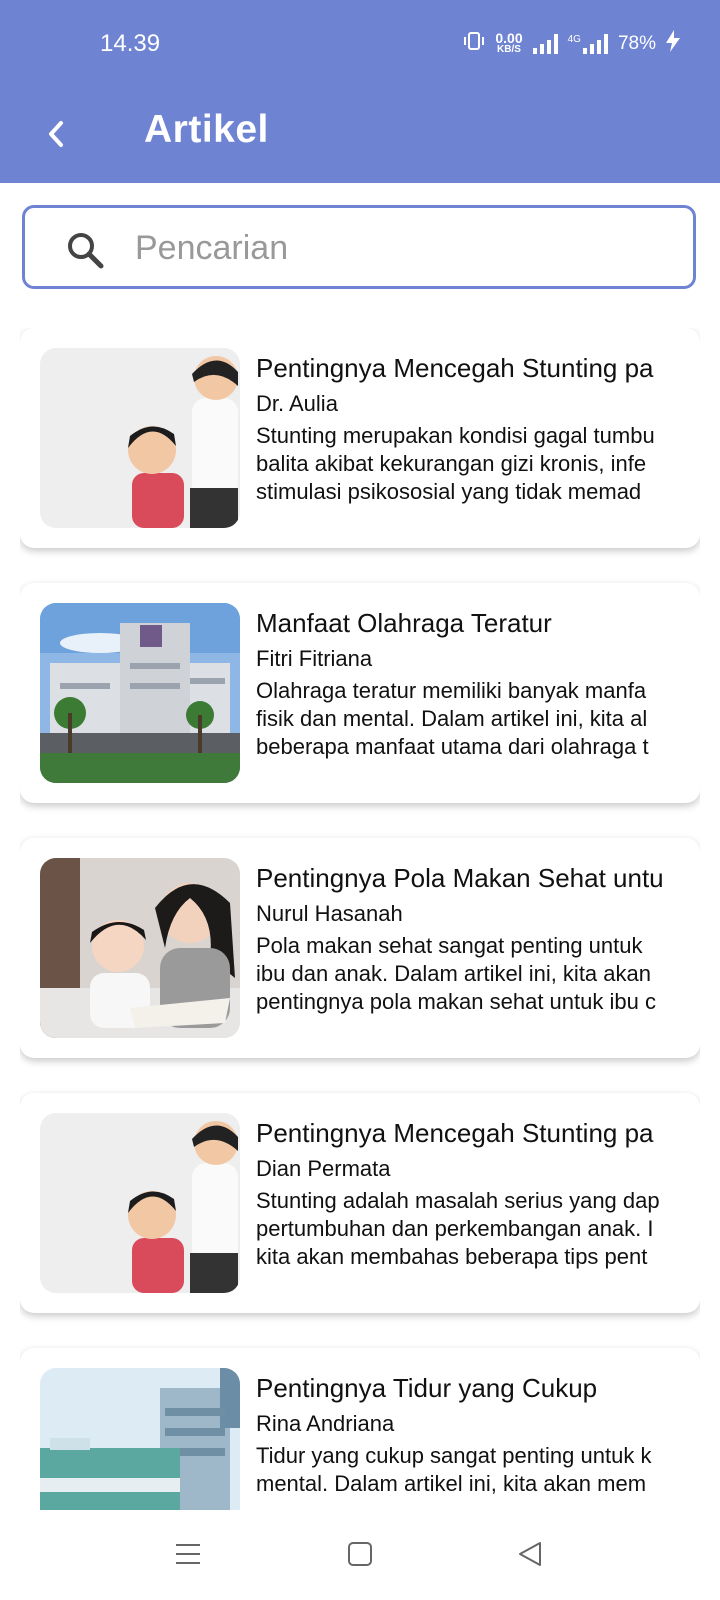  I want to click on excerpt-line: Stunting merupakan kondisi gagal tumbu, so click(455, 435).